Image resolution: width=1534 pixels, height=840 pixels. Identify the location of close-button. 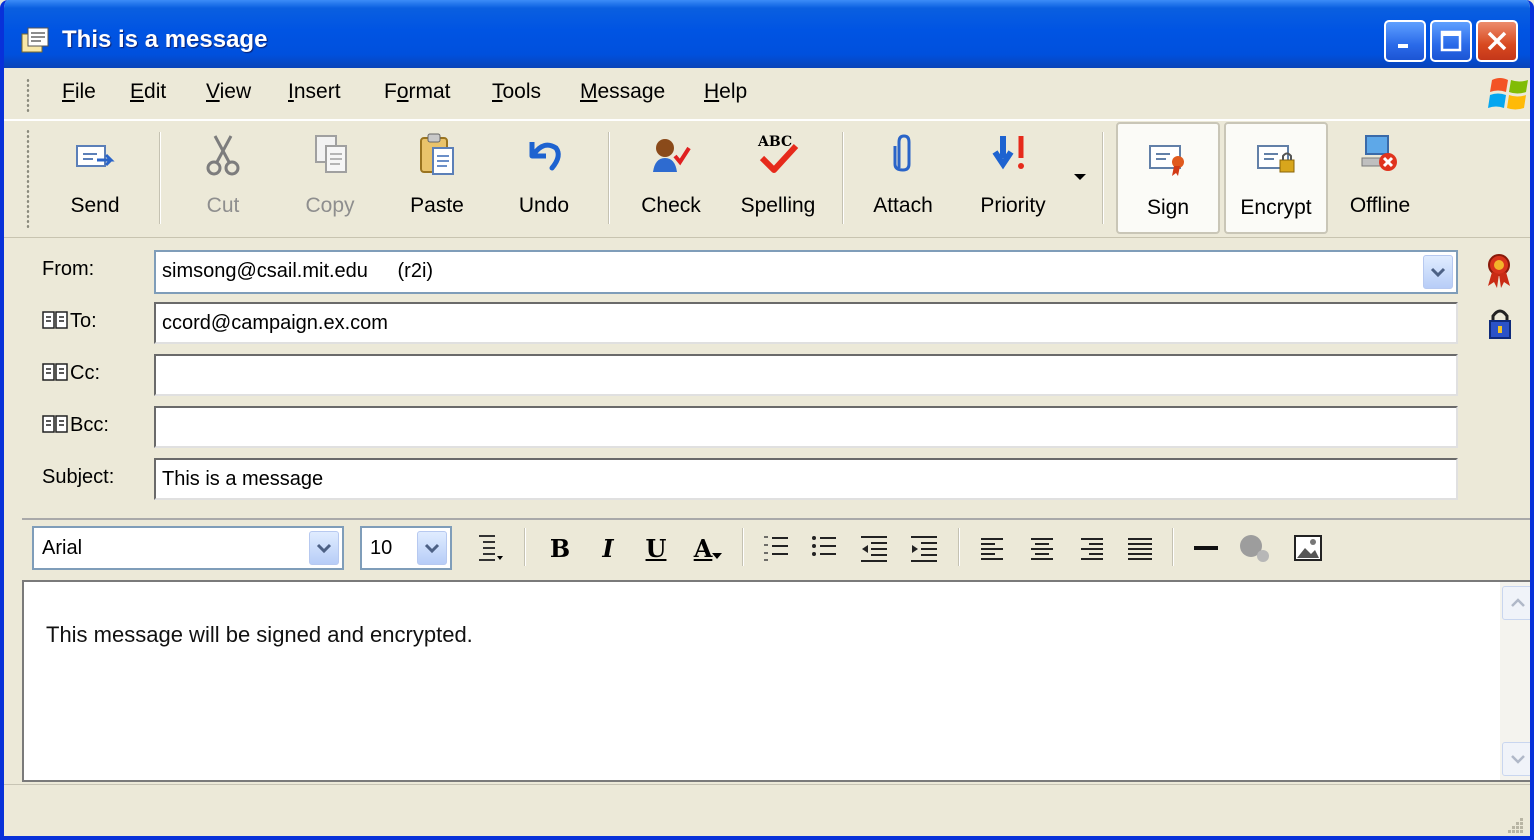
(1497, 41).